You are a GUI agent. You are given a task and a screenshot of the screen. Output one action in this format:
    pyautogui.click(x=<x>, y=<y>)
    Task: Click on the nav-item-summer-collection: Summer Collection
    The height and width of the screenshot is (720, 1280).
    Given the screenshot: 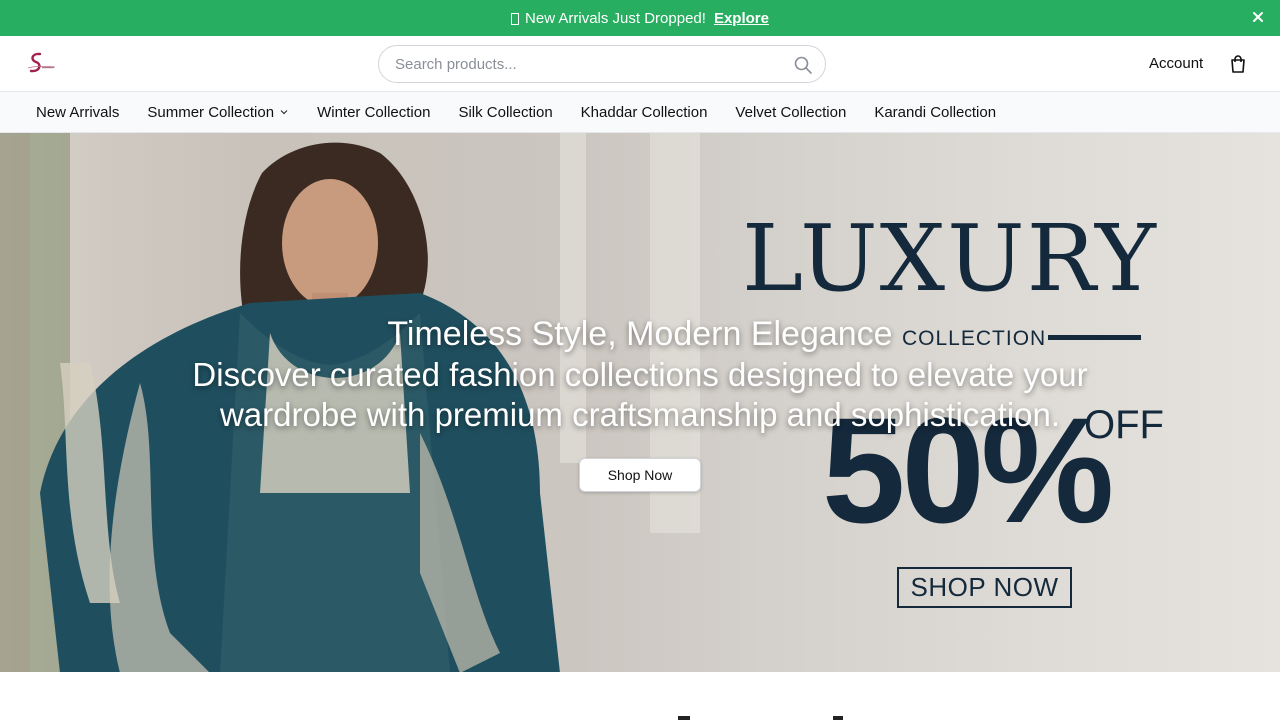 What is the action you would take?
    pyautogui.click(x=218, y=112)
    